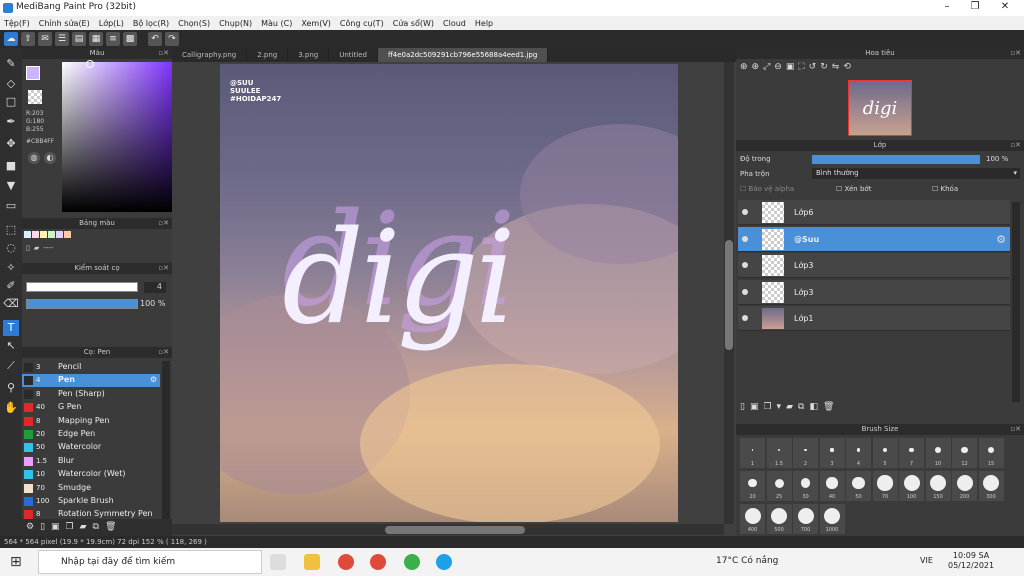 This screenshot has height=576, width=1024. I want to click on share-icon: ⇪, so click(28, 39).